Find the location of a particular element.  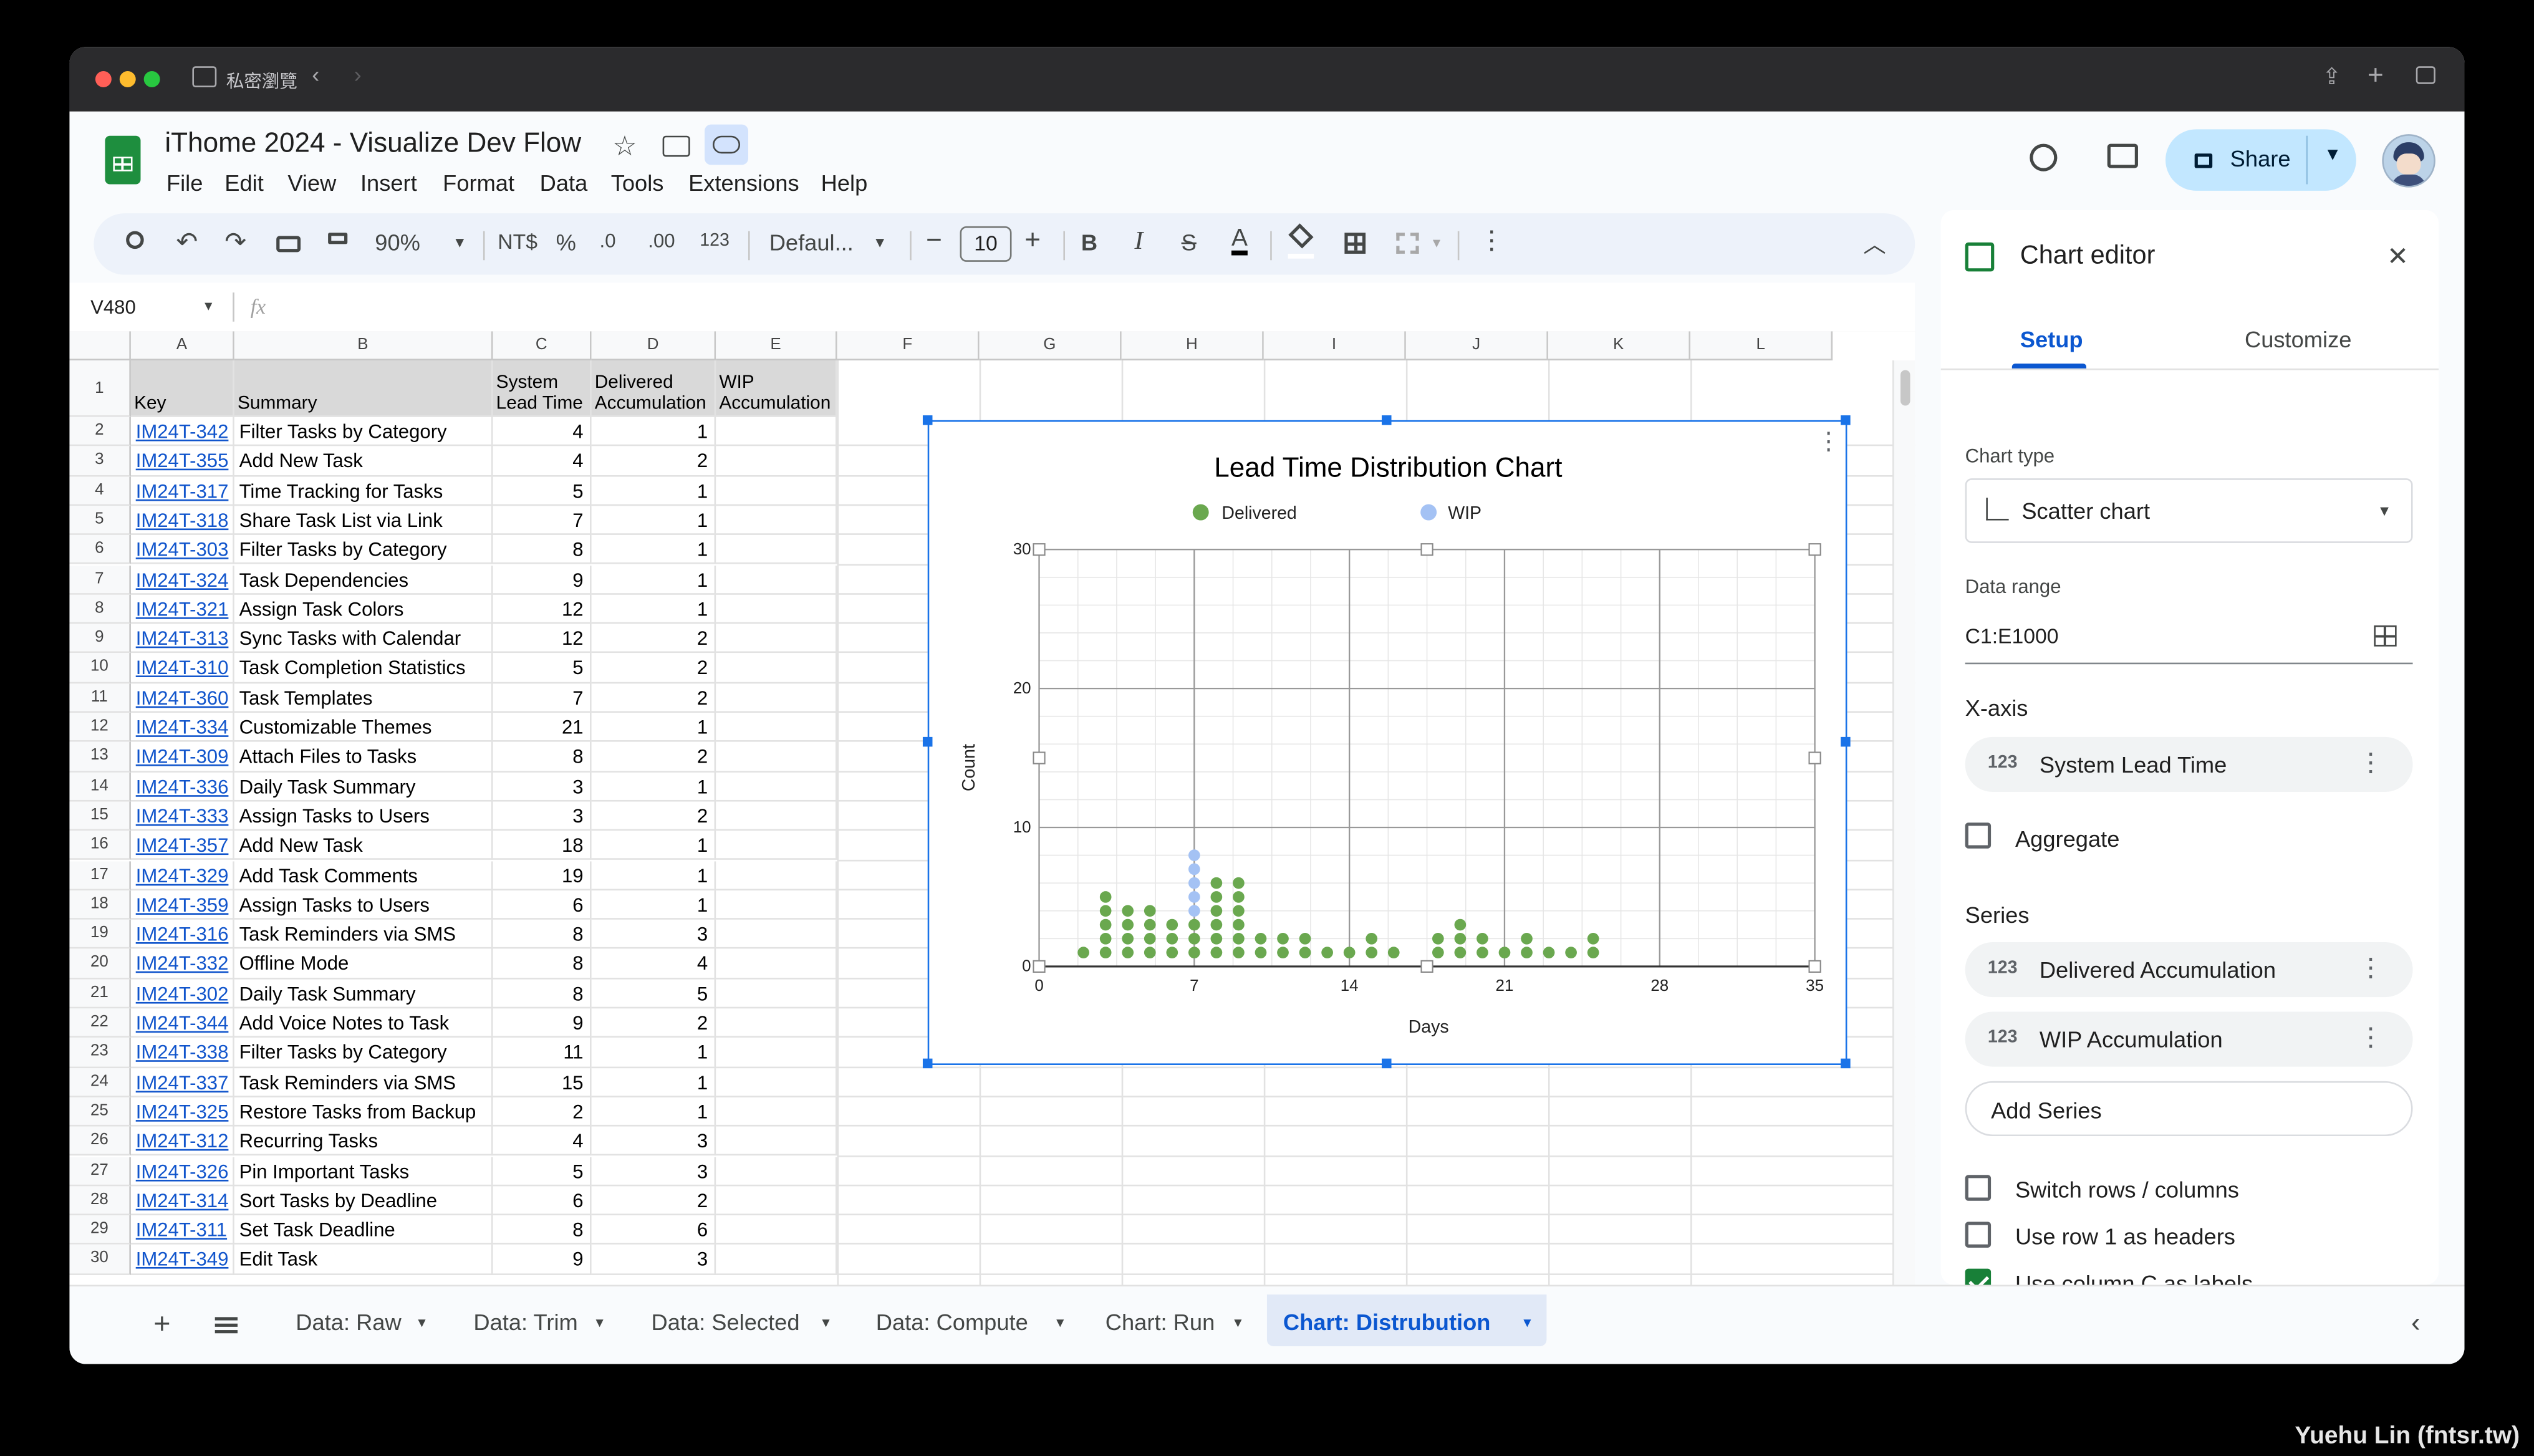

lead-time-cell: 4 is located at coordinates (542, 432).